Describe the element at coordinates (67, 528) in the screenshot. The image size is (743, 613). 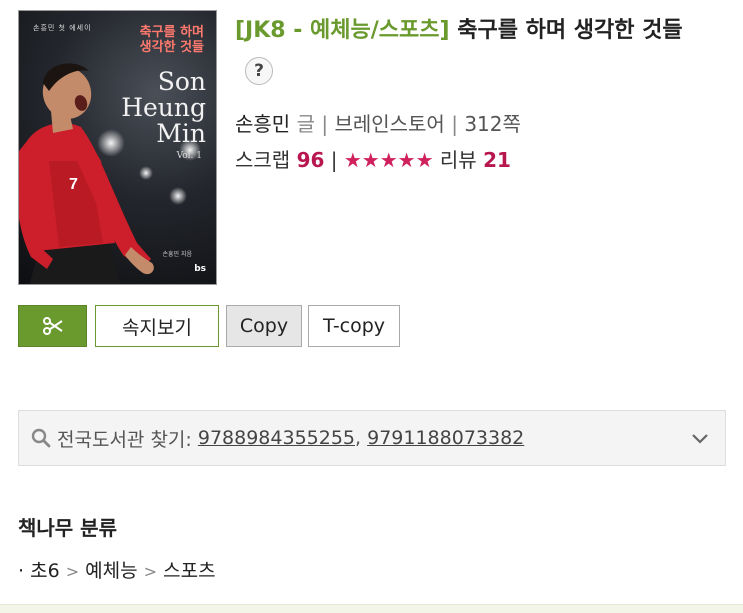
I see `classification-heading: 책나무 분류` at that location.